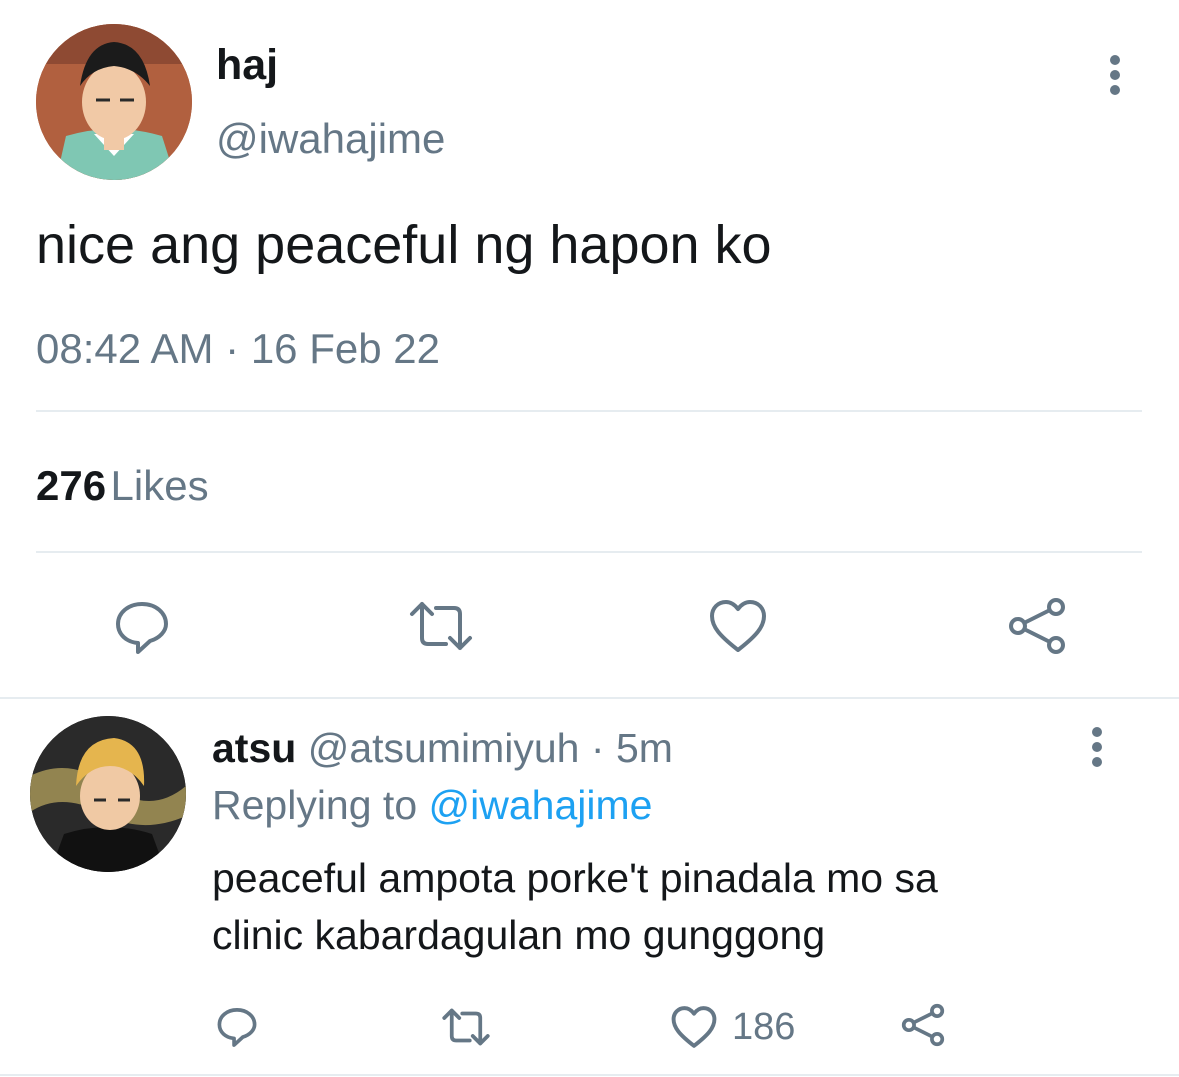 The width and height of the screenshot is (1179, 1077). What do you see at coordinates (330, 139) in the screenshot?
I see `author-handle: @iwahajime` at bounding box center [330, 139].